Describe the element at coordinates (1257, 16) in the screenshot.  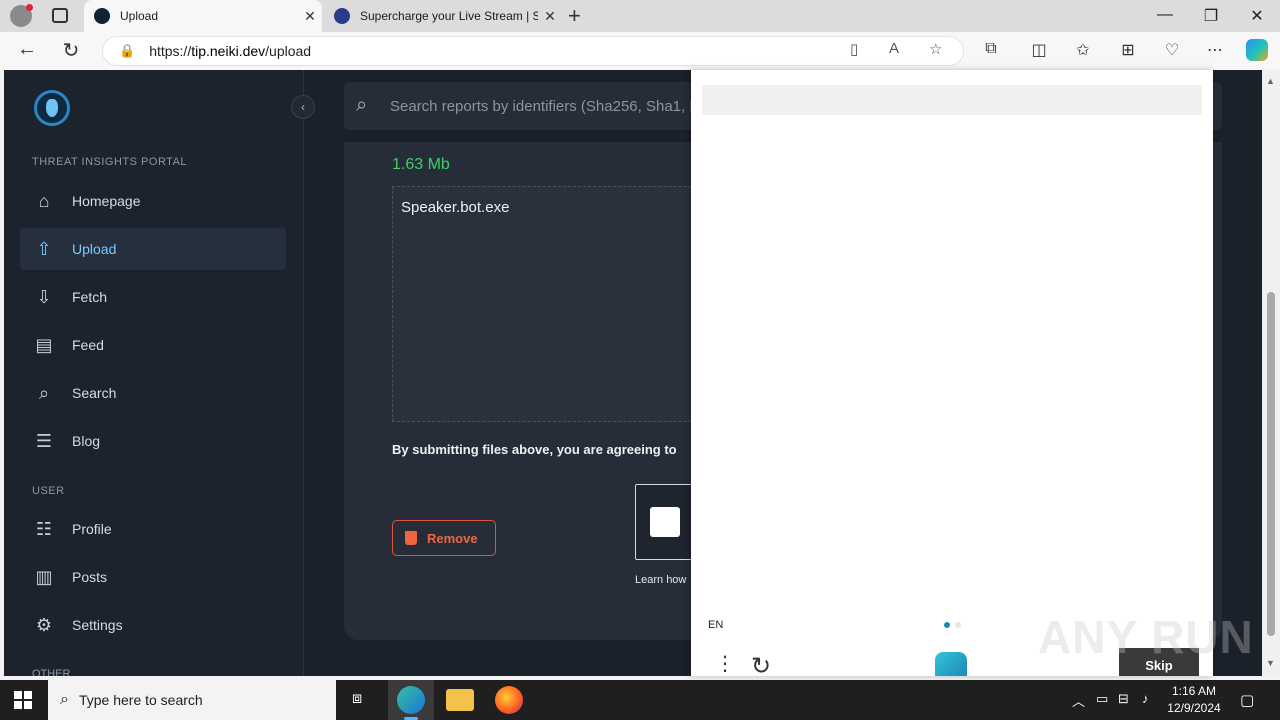
I see `close-window-button: ✕` at that location.